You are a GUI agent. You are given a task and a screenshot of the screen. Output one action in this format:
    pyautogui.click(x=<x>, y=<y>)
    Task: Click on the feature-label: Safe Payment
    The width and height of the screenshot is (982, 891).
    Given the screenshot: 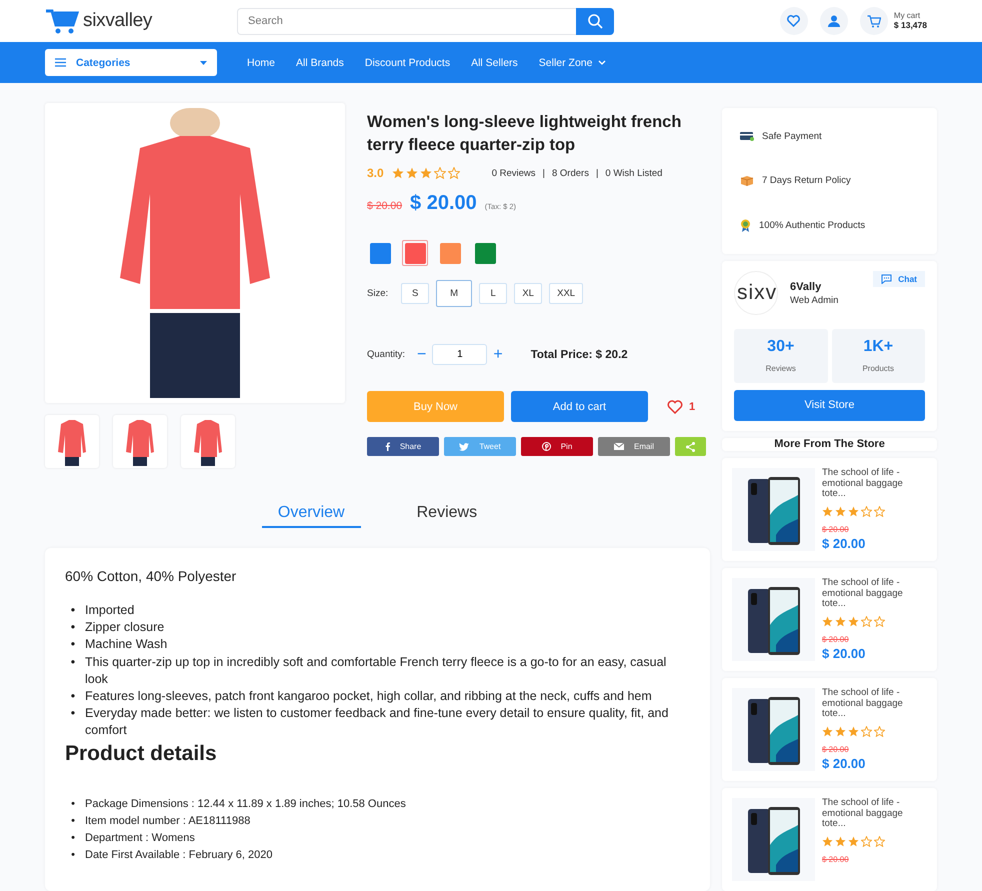 What is the action you would take?
    pyautogui.click(x=792, y=136)
    